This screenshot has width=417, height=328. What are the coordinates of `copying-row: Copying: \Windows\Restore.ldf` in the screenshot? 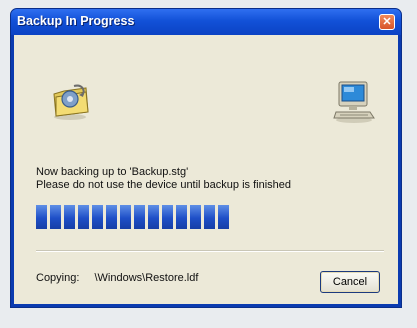 It's located at (117, 278).